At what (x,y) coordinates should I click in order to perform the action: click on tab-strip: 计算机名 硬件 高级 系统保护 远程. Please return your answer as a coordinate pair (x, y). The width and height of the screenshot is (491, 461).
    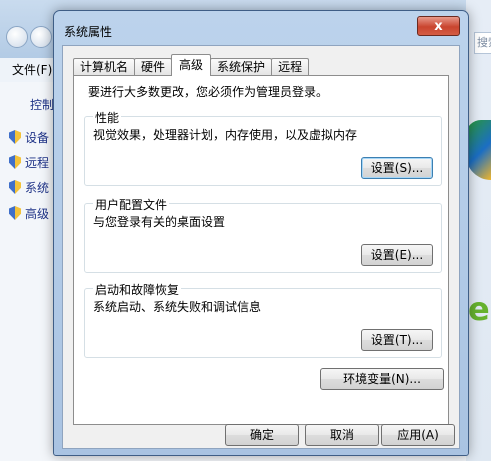
    Looking at the image, I should click on (191, 65).